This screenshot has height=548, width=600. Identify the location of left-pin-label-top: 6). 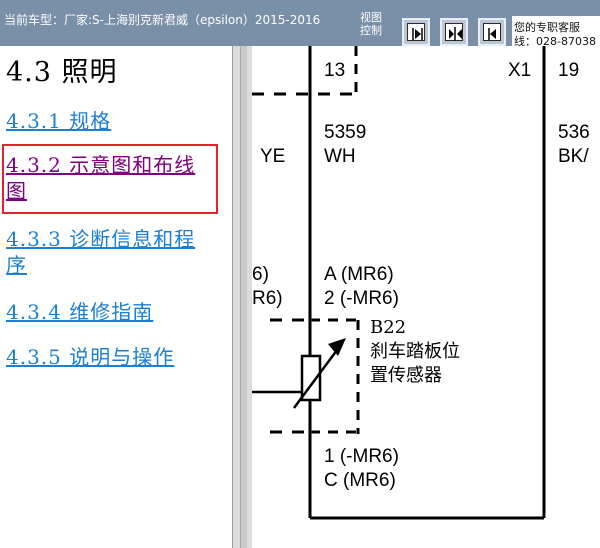
(260, 274).